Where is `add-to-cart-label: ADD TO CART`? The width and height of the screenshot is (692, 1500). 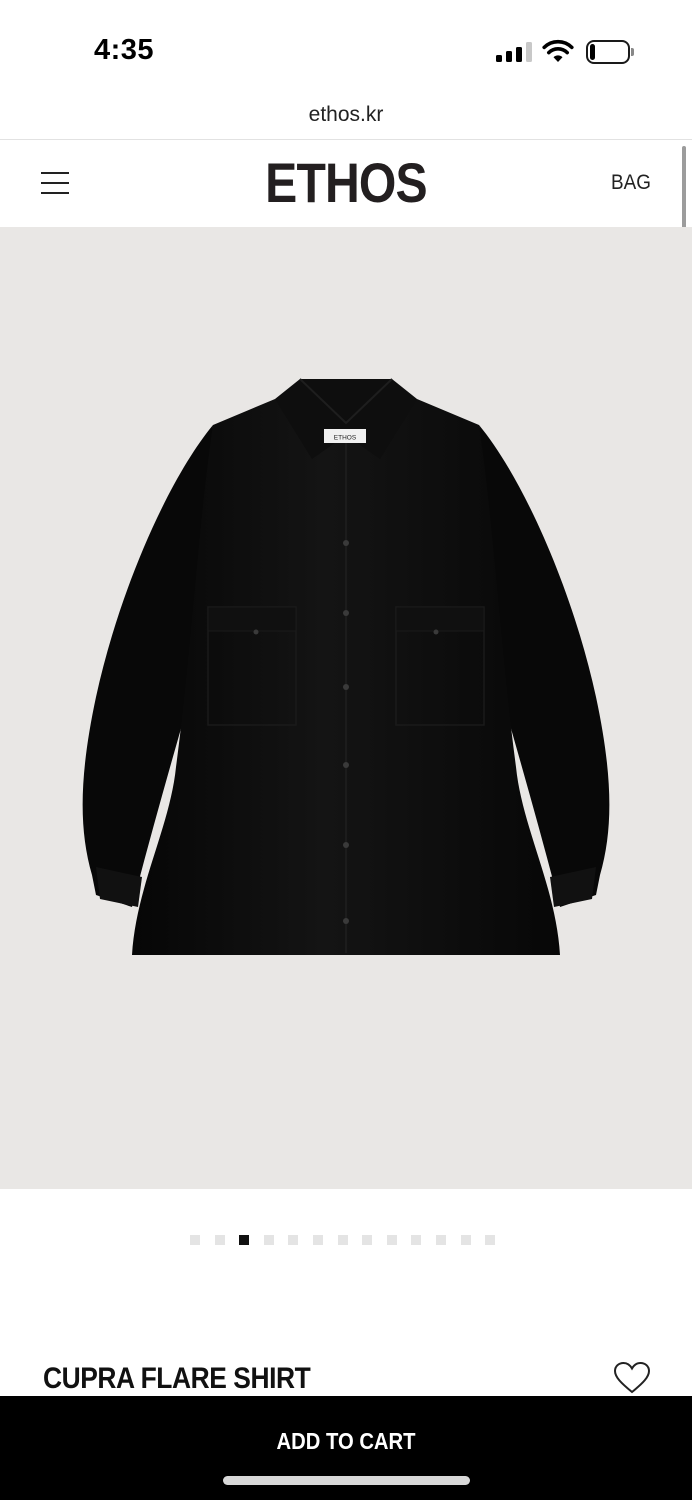
add-to-cart-label: ADD TO CART is located at coordinates (346, 1441).